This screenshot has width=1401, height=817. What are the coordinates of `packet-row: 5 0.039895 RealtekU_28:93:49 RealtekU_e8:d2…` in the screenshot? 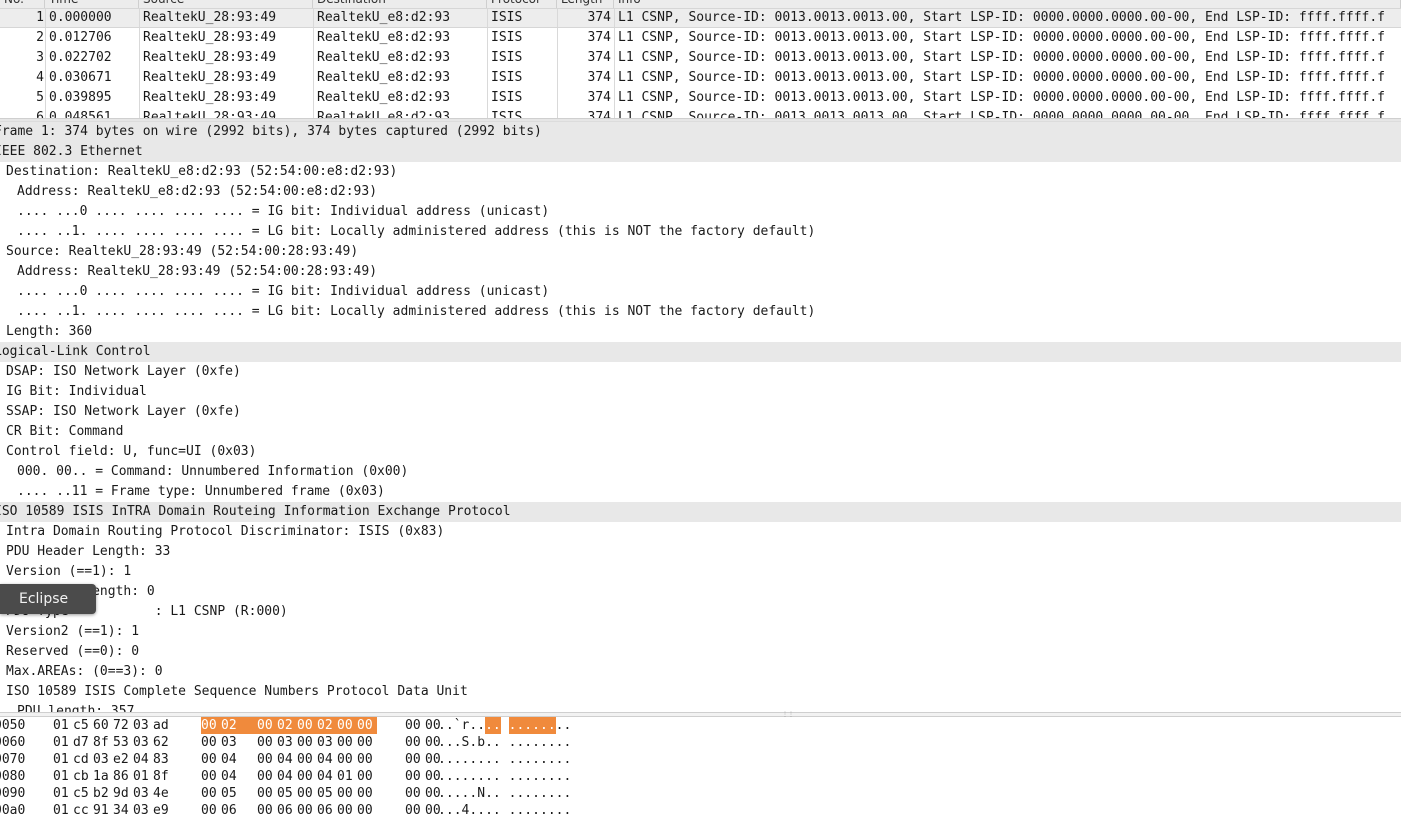 It's located at (700, 98).